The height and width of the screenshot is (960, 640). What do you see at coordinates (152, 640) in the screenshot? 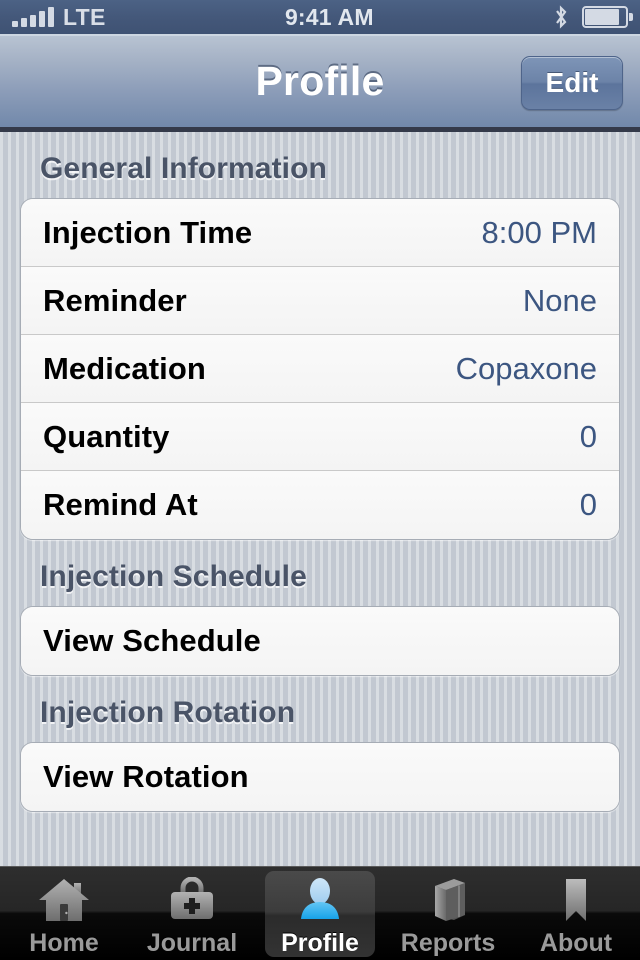
I see `row-label: View Schedule` at bounding box center [152, 640].